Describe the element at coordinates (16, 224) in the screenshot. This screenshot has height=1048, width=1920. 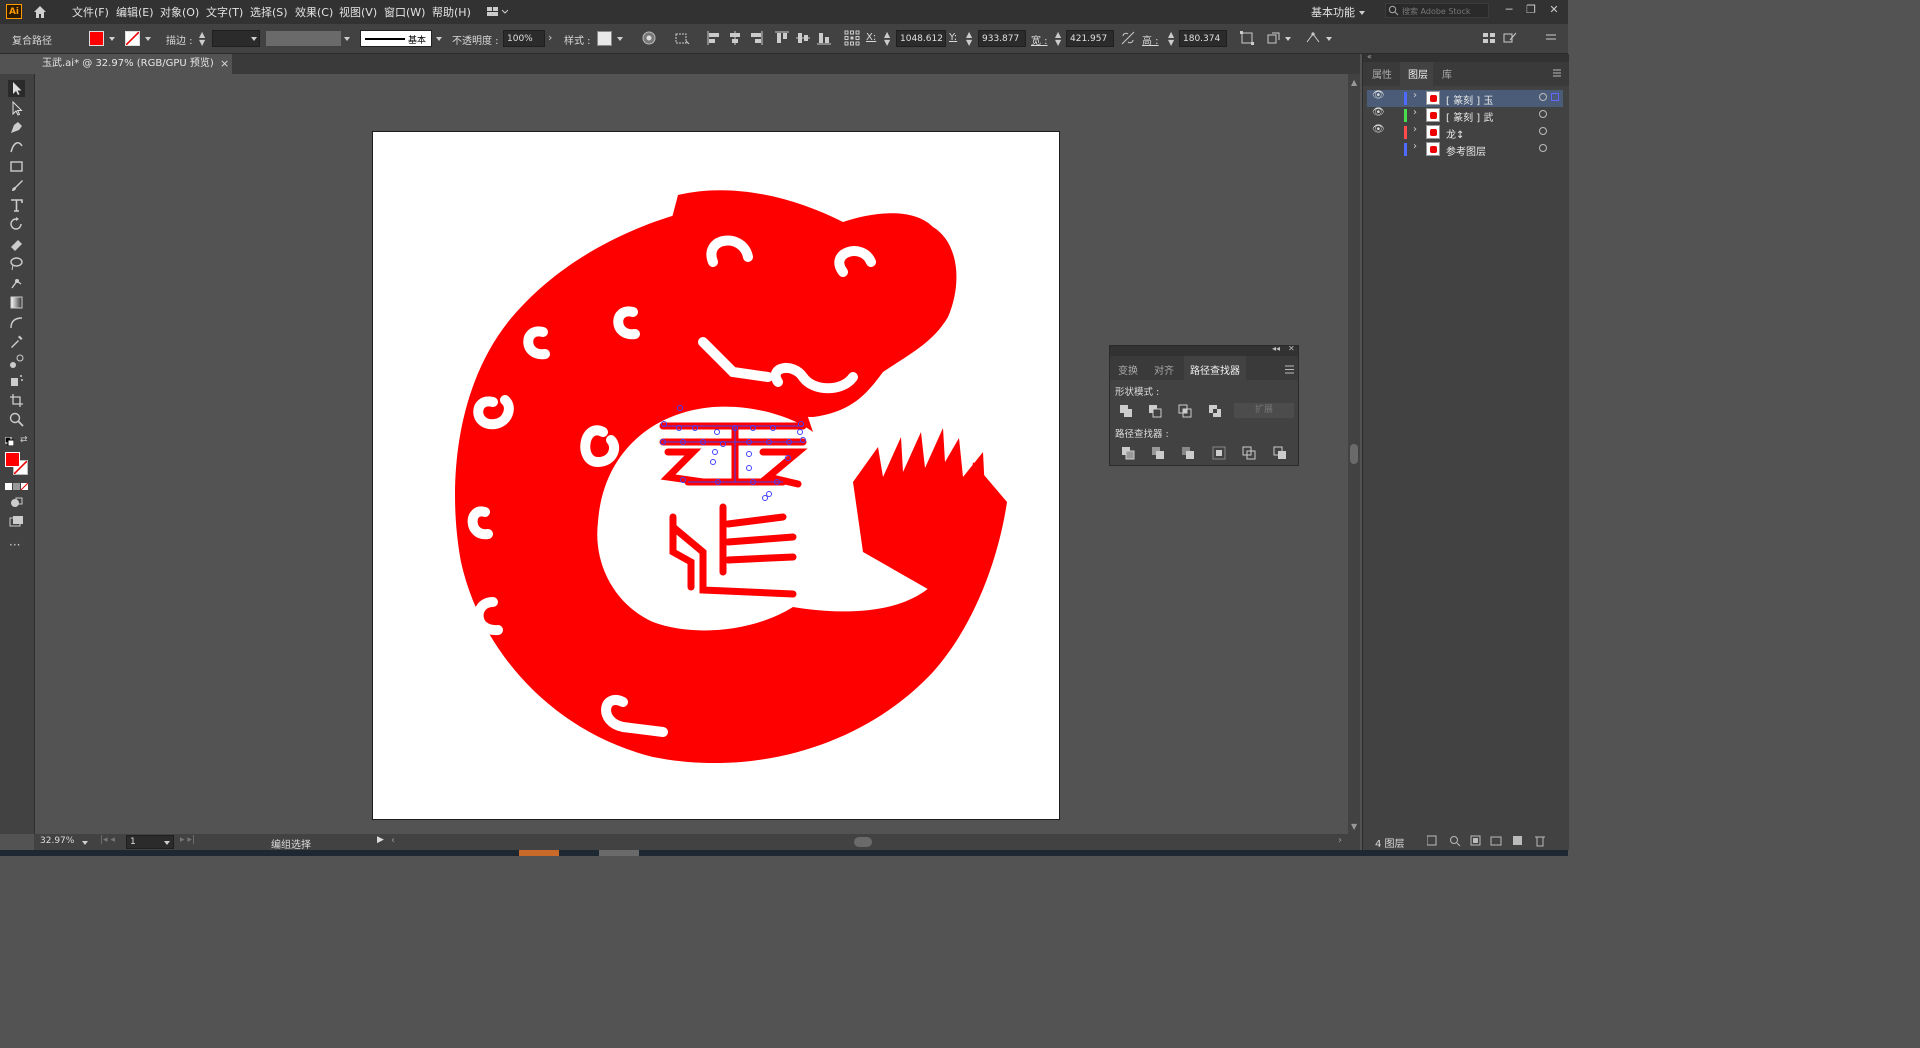
I see `rotate-tool-icon` at that location.